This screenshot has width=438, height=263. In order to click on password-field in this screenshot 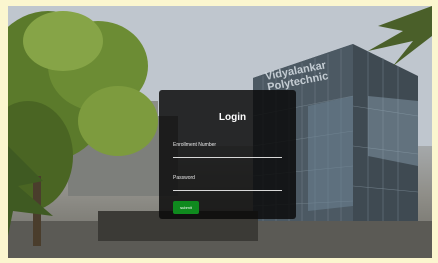, I will do `click(228, 179)`.